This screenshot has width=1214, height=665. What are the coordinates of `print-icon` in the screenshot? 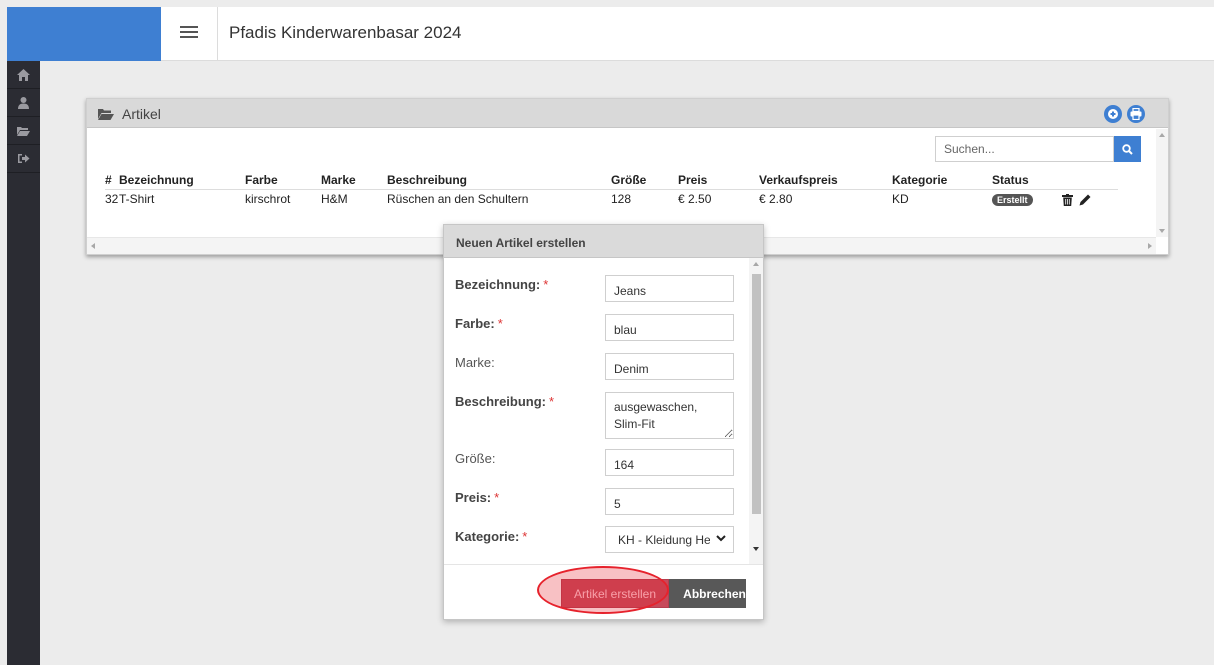 It's located at (1136, 114).